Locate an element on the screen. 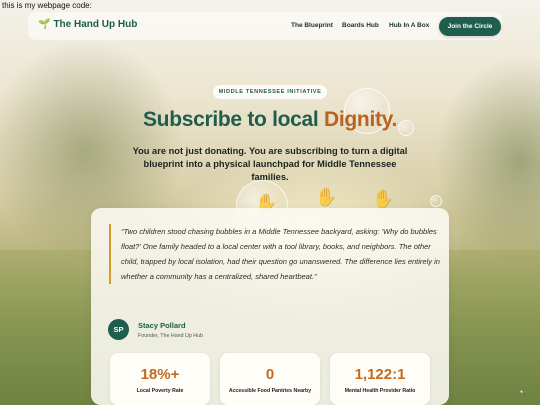 This screenshot has height=405, width=540. nav-link-hub-in-a-box: Hub In A Box is located at coordinates (409, 25).